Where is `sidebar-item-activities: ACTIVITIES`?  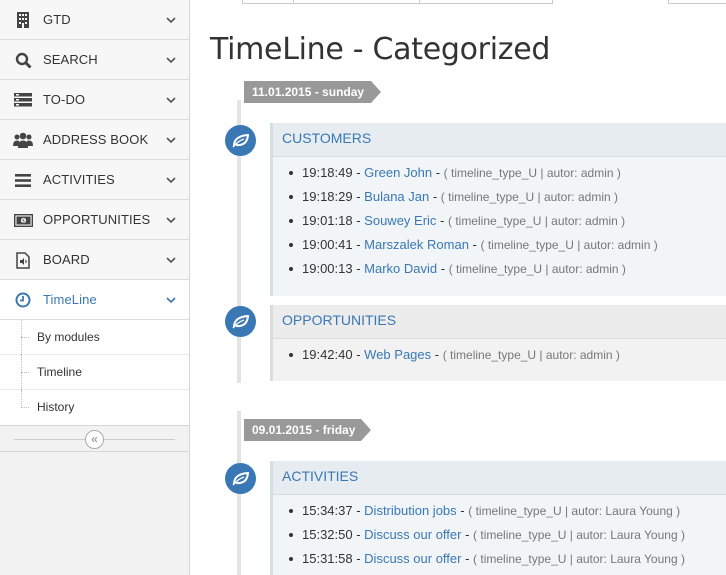 sidebar-item-activities: ACTIVITIES is located at coordinates (94, 180).